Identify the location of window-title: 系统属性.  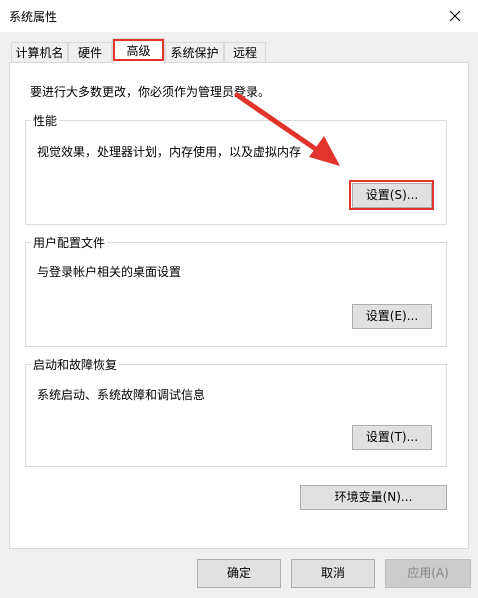
(33, 17).